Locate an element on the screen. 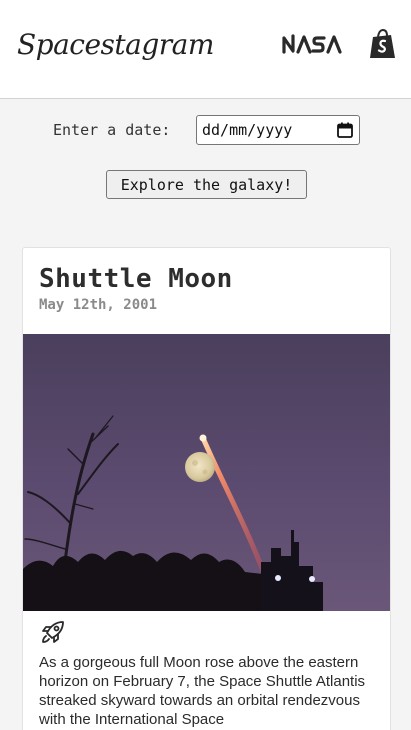  date-placeholder: dd/mm/yyyy is located at coordinates (247, 130).